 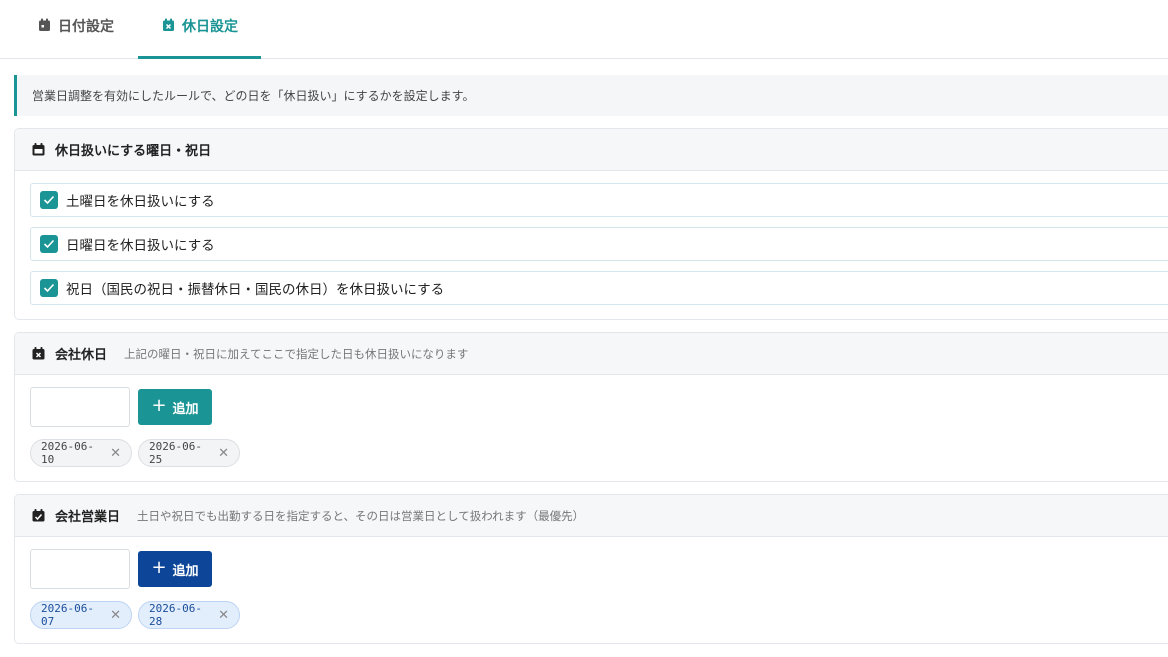 I want to click on checkbox-label: 祝日（国民の祝日・振替休日・国民の休日）を休日扱いにする, so click(x=255, y=290).